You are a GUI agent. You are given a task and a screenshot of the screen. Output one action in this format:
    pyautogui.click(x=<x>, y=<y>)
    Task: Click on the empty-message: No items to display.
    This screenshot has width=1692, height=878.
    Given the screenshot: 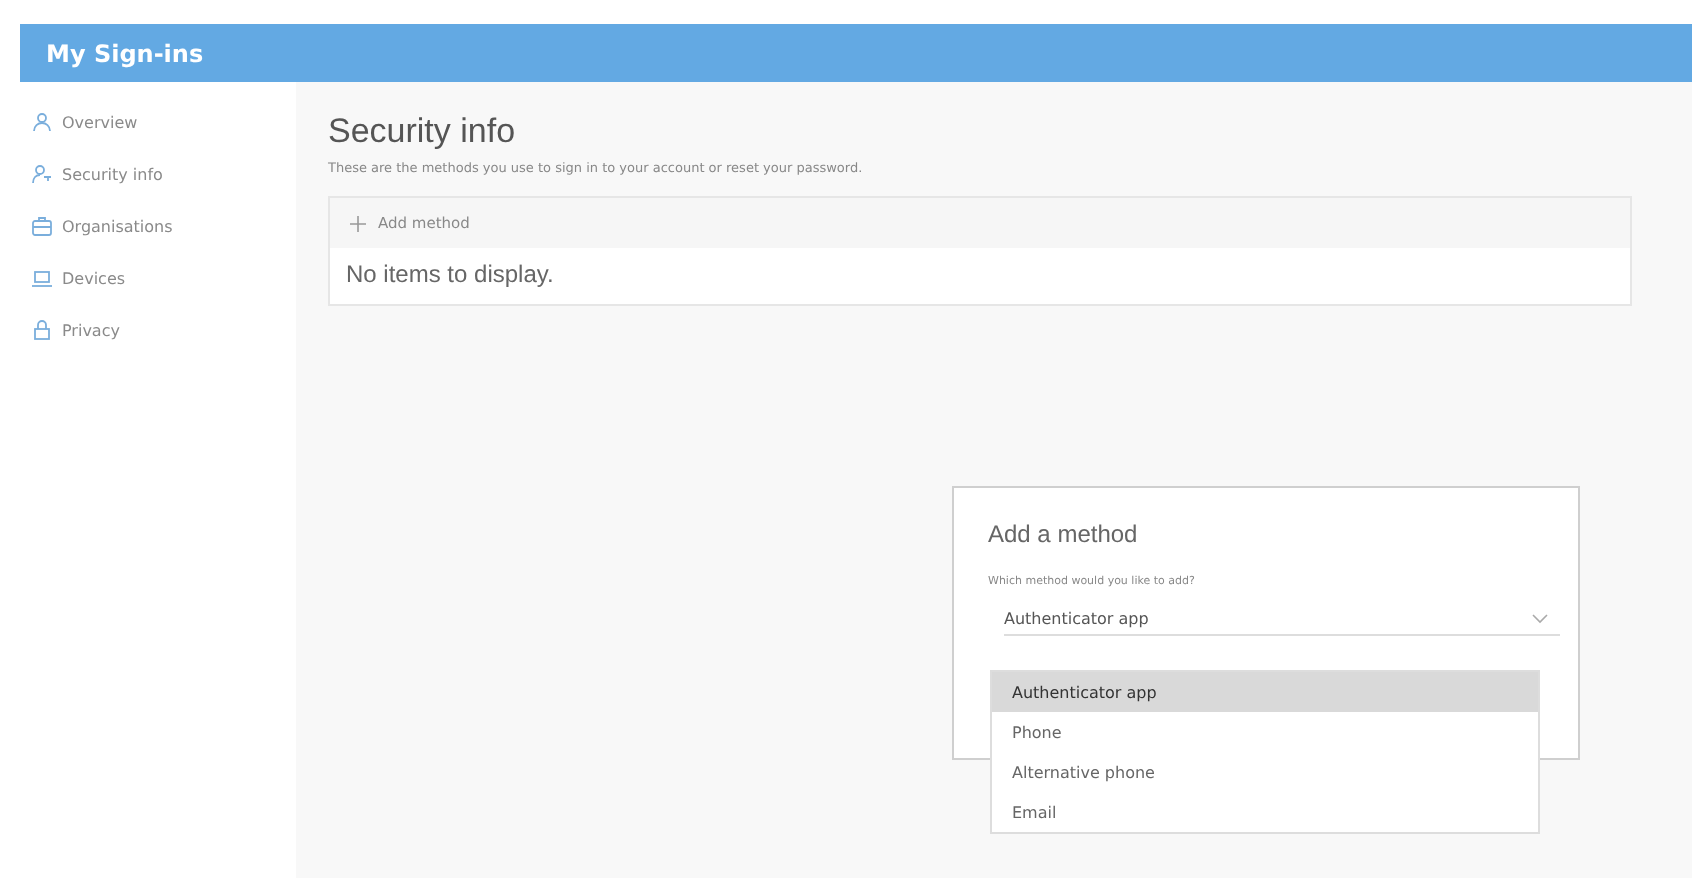 What is the action you would take?
    pyautogui.click(x=450, y=275)
    